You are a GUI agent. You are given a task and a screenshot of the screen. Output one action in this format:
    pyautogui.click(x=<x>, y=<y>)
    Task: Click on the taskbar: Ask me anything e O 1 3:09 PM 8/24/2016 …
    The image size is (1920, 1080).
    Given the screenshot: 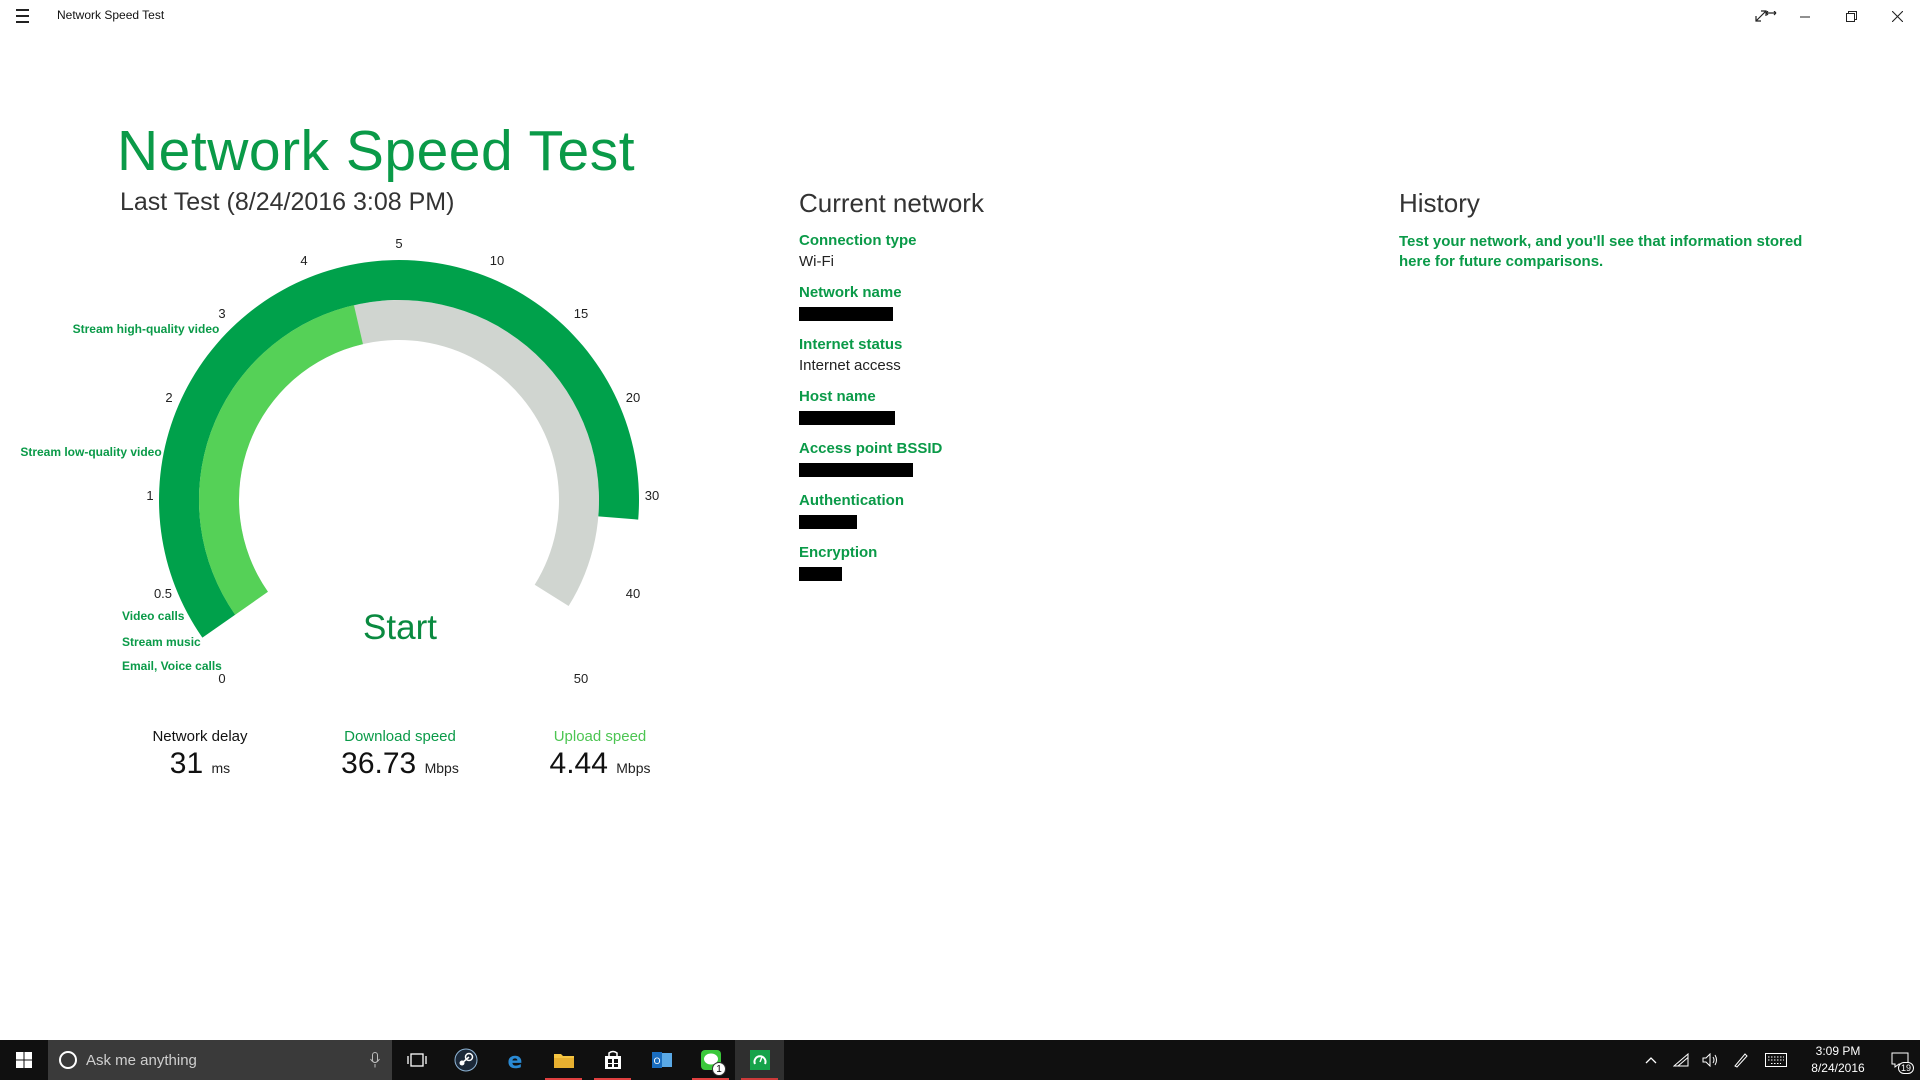 What is the action you would take?
    pyautogui.click(x=960, y=1060)
    